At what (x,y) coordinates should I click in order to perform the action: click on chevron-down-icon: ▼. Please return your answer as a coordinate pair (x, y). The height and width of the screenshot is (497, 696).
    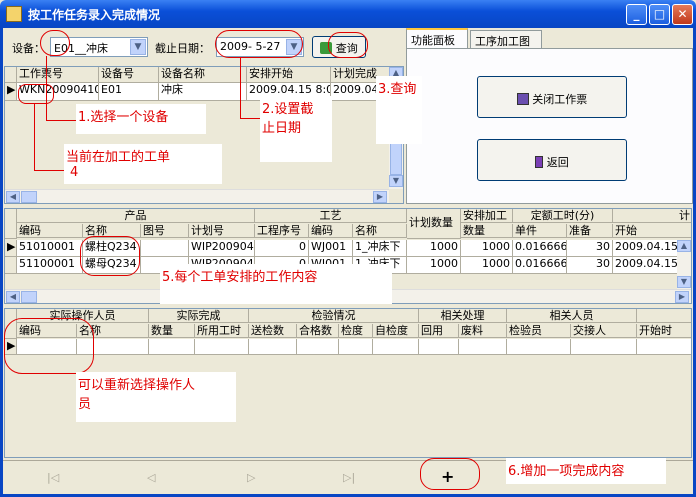
    Looking at the image, I should click on (138, 47).